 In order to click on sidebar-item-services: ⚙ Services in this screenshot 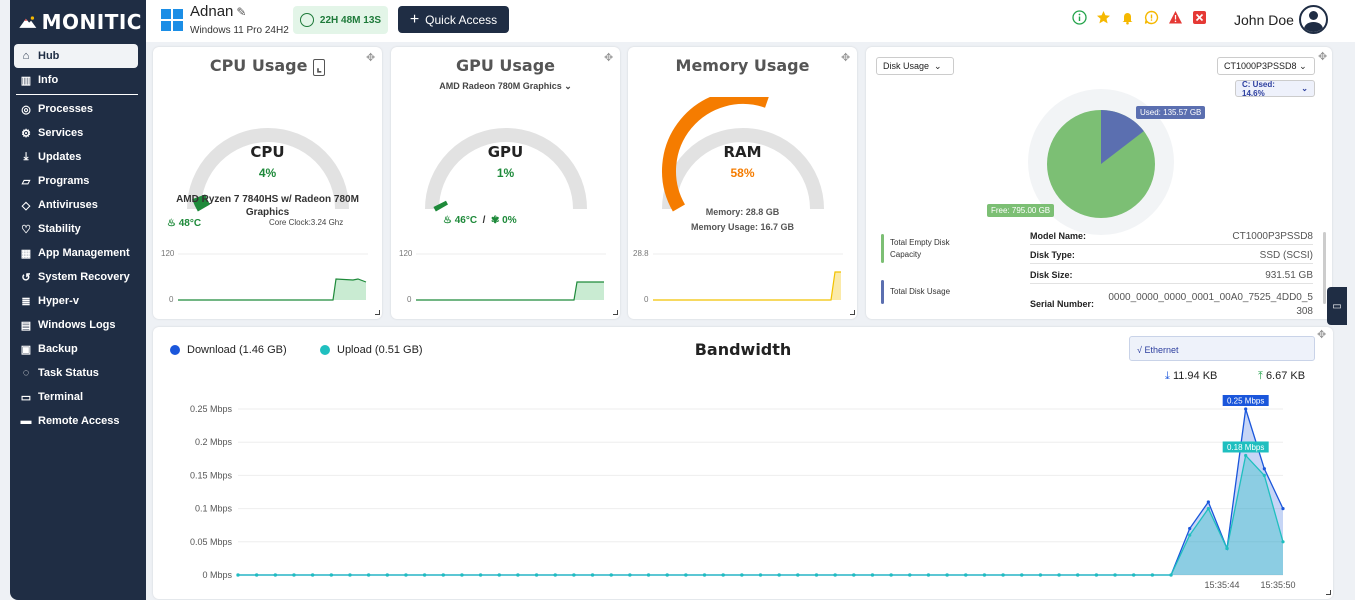, I will do `click(78, 133)`.